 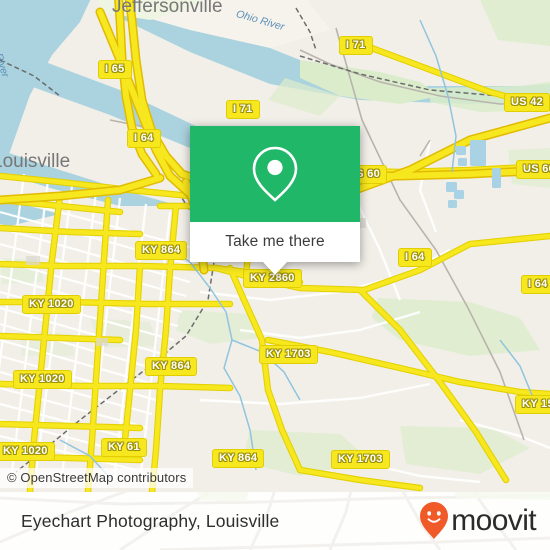 I want to click on callout-pointer-tail, so click(x=275, y=268).